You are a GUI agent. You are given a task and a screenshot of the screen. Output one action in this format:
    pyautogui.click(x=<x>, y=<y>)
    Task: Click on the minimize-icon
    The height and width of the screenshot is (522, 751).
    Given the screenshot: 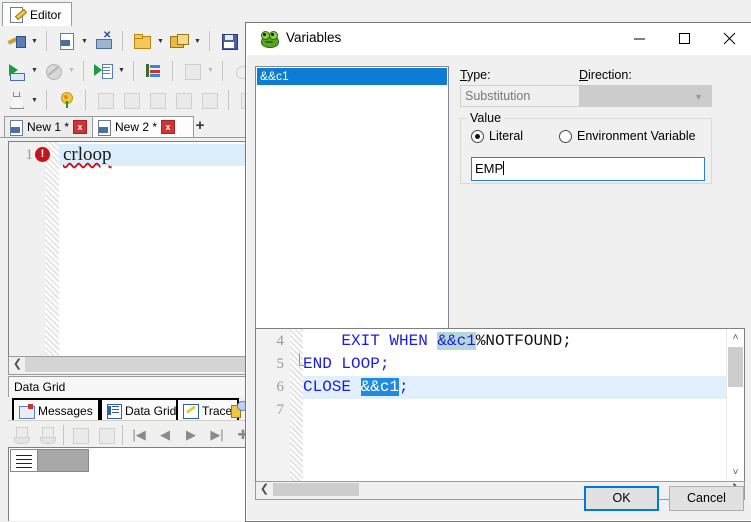 What is the action you would take?
    pyautogui.click(x=639, y=38)
    